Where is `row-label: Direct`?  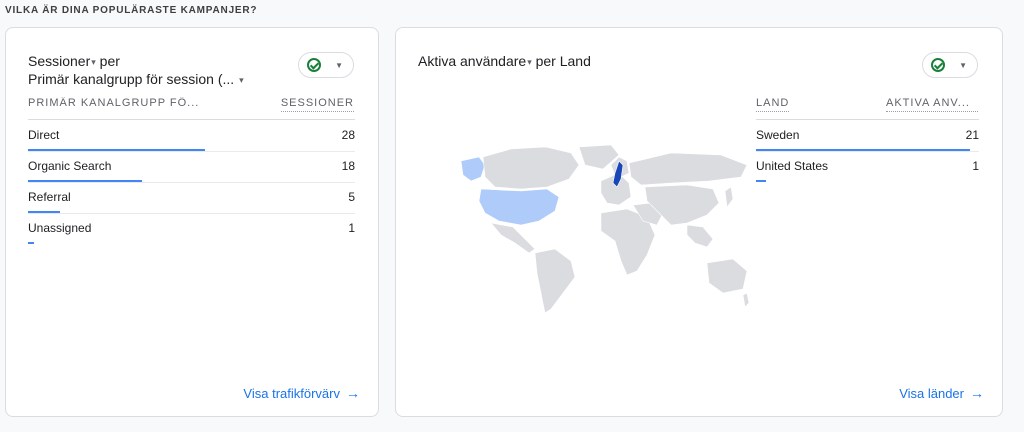 row-label: Direct is located at coordinates (44, 135).